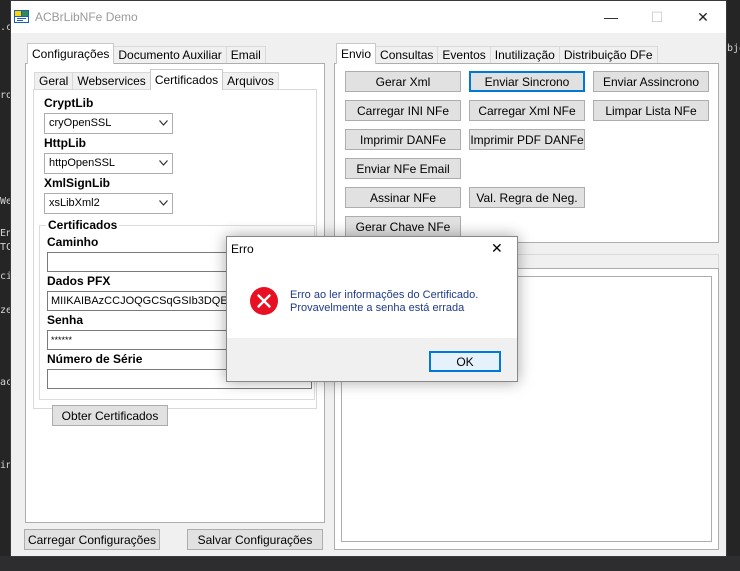 This screenshot has height=571, width=740. I want to click on dialog-message-line-1: Erro ao ler informações do Certificado., so click(384, 295).